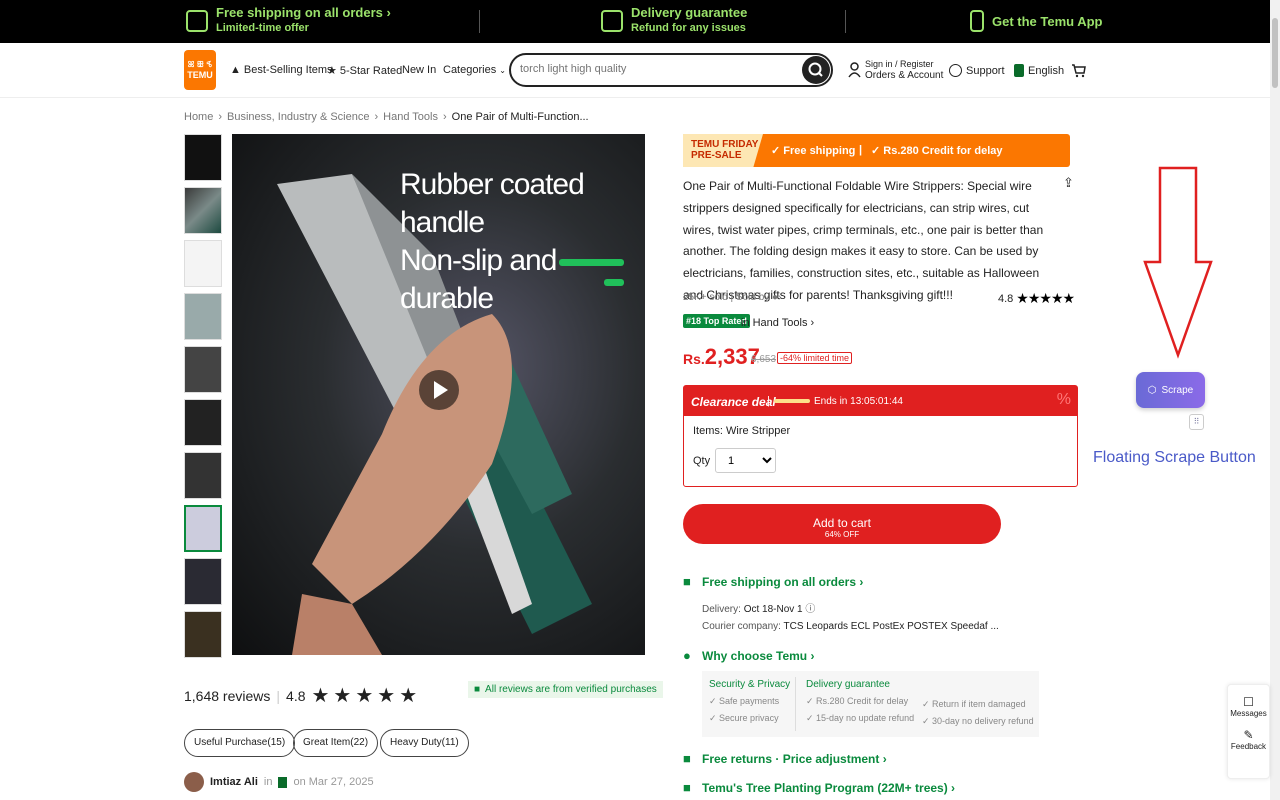  What do you see at coordinates (782, 582) in the screenshot?
I see `free-shipping-link: Free shipping on all orders ›` at bounding box center [782, 582].